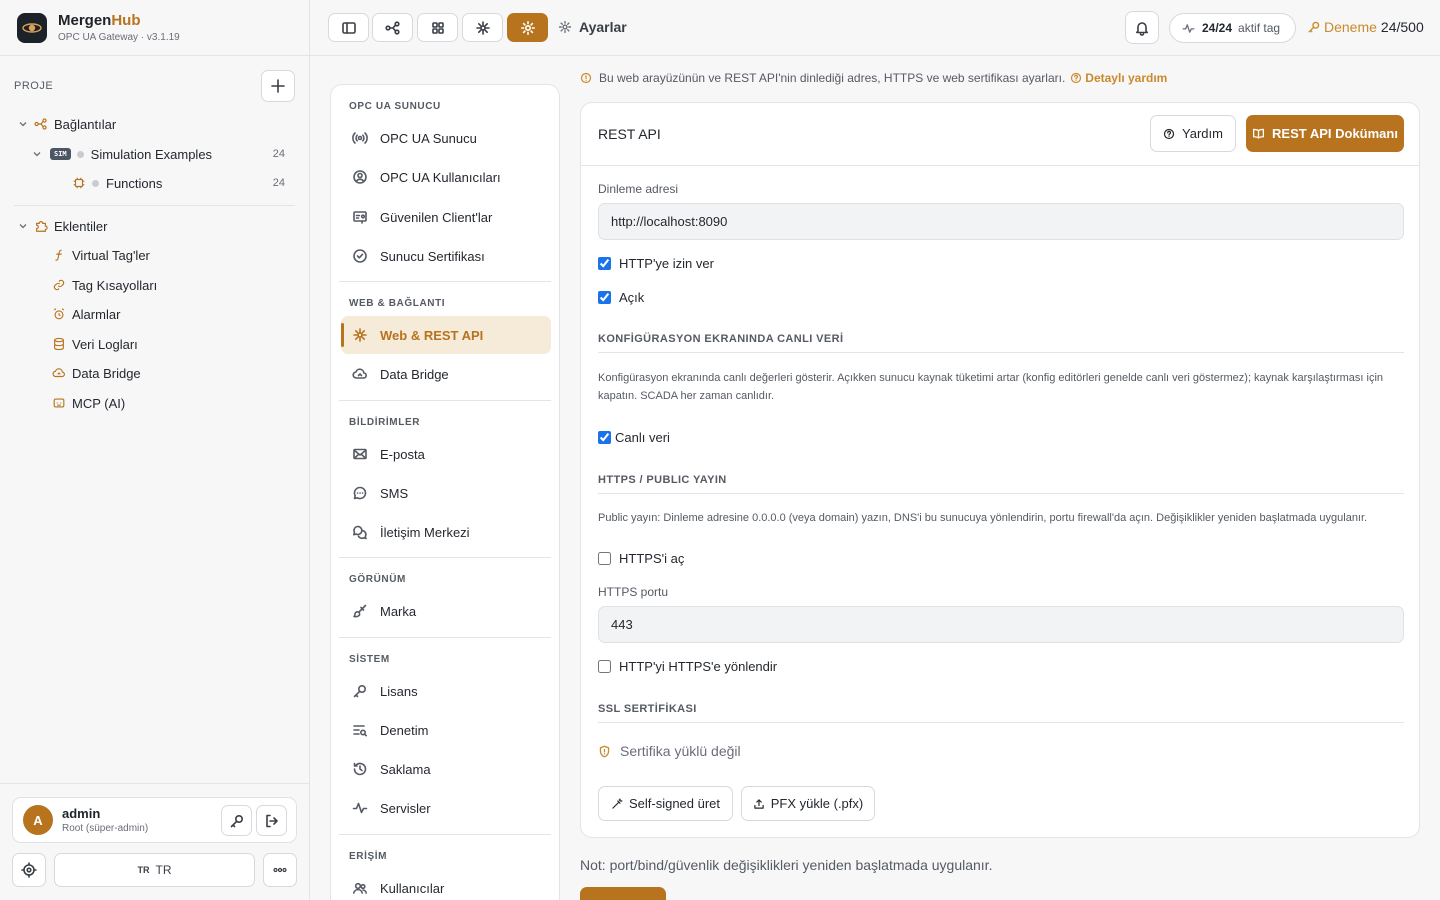  I want to click on nav-item-retention: Saklama, so click(446, 769).